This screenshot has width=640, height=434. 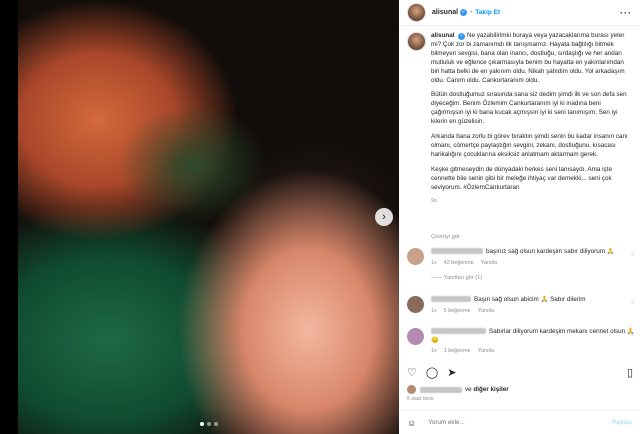 I want to click on post-date: 5 saat önce, so click(x=420, y=399).